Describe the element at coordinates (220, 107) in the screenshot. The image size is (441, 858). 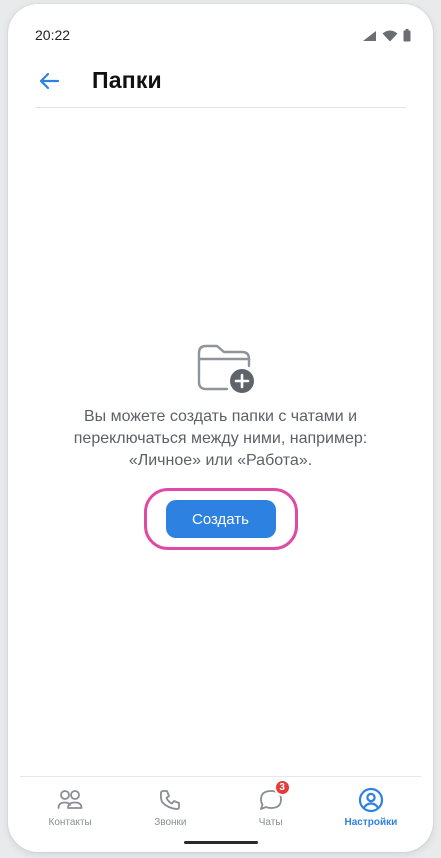
I see `header-divider` at that location.